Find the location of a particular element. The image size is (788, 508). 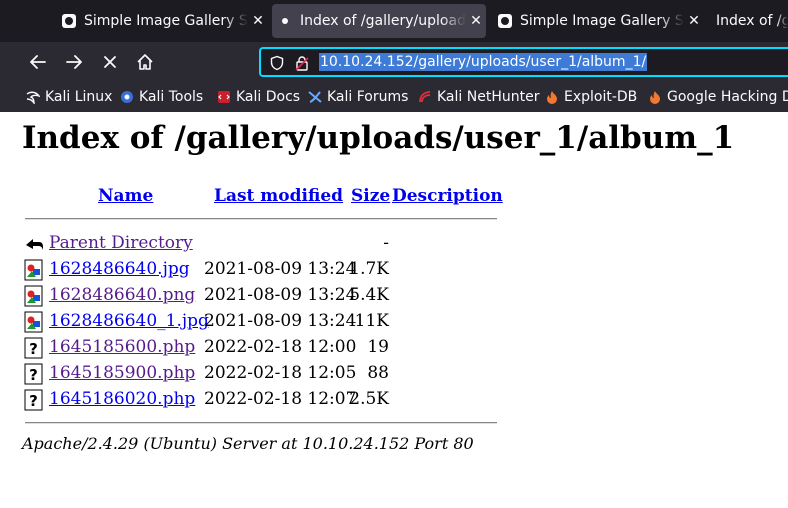

file-size: 88 is located at coordinates (378, 373).